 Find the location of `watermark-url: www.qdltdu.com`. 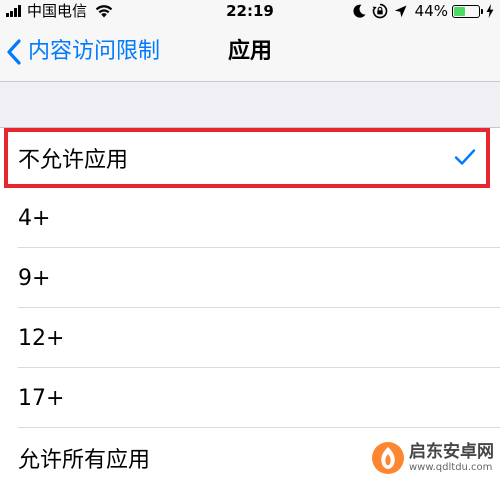

watermark-url: www.qdltdu.com is located at coordinates (451, 467).